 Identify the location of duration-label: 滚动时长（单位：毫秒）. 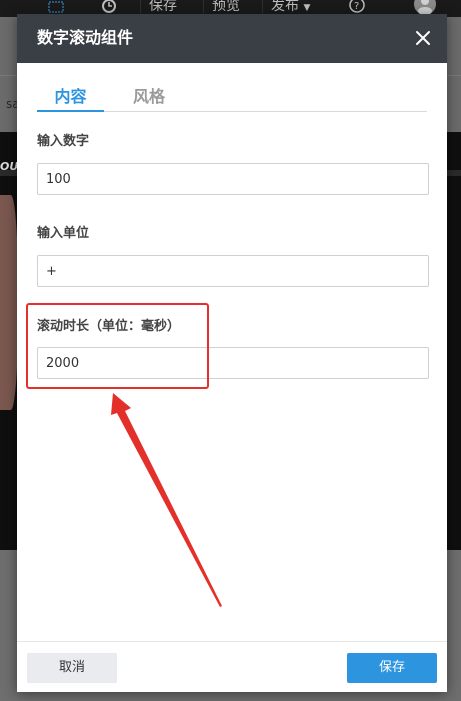
(109, 326).